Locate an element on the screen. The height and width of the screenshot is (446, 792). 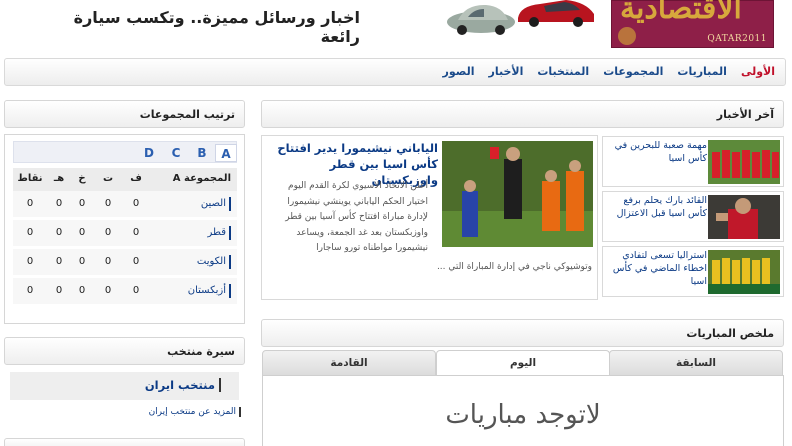
football-icon is located at coordinates (627, 36).